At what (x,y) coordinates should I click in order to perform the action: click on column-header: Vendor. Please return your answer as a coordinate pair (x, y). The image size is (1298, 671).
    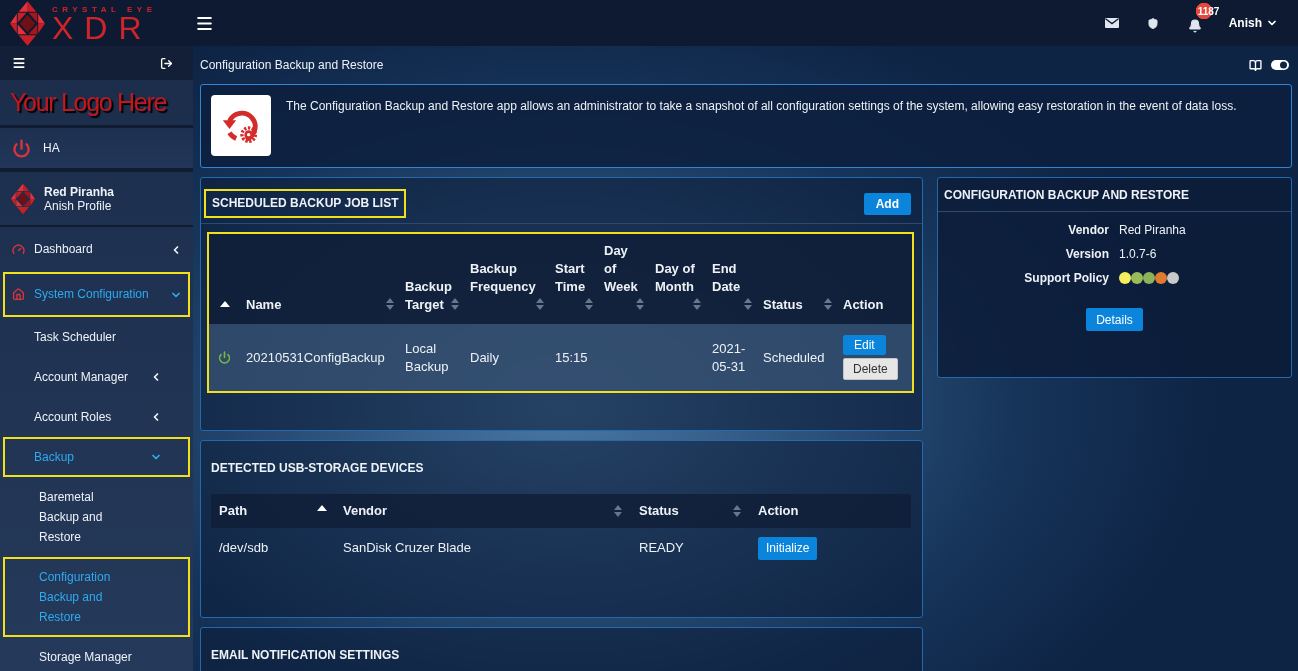
    Looking at the image, I should click on (483, 511).